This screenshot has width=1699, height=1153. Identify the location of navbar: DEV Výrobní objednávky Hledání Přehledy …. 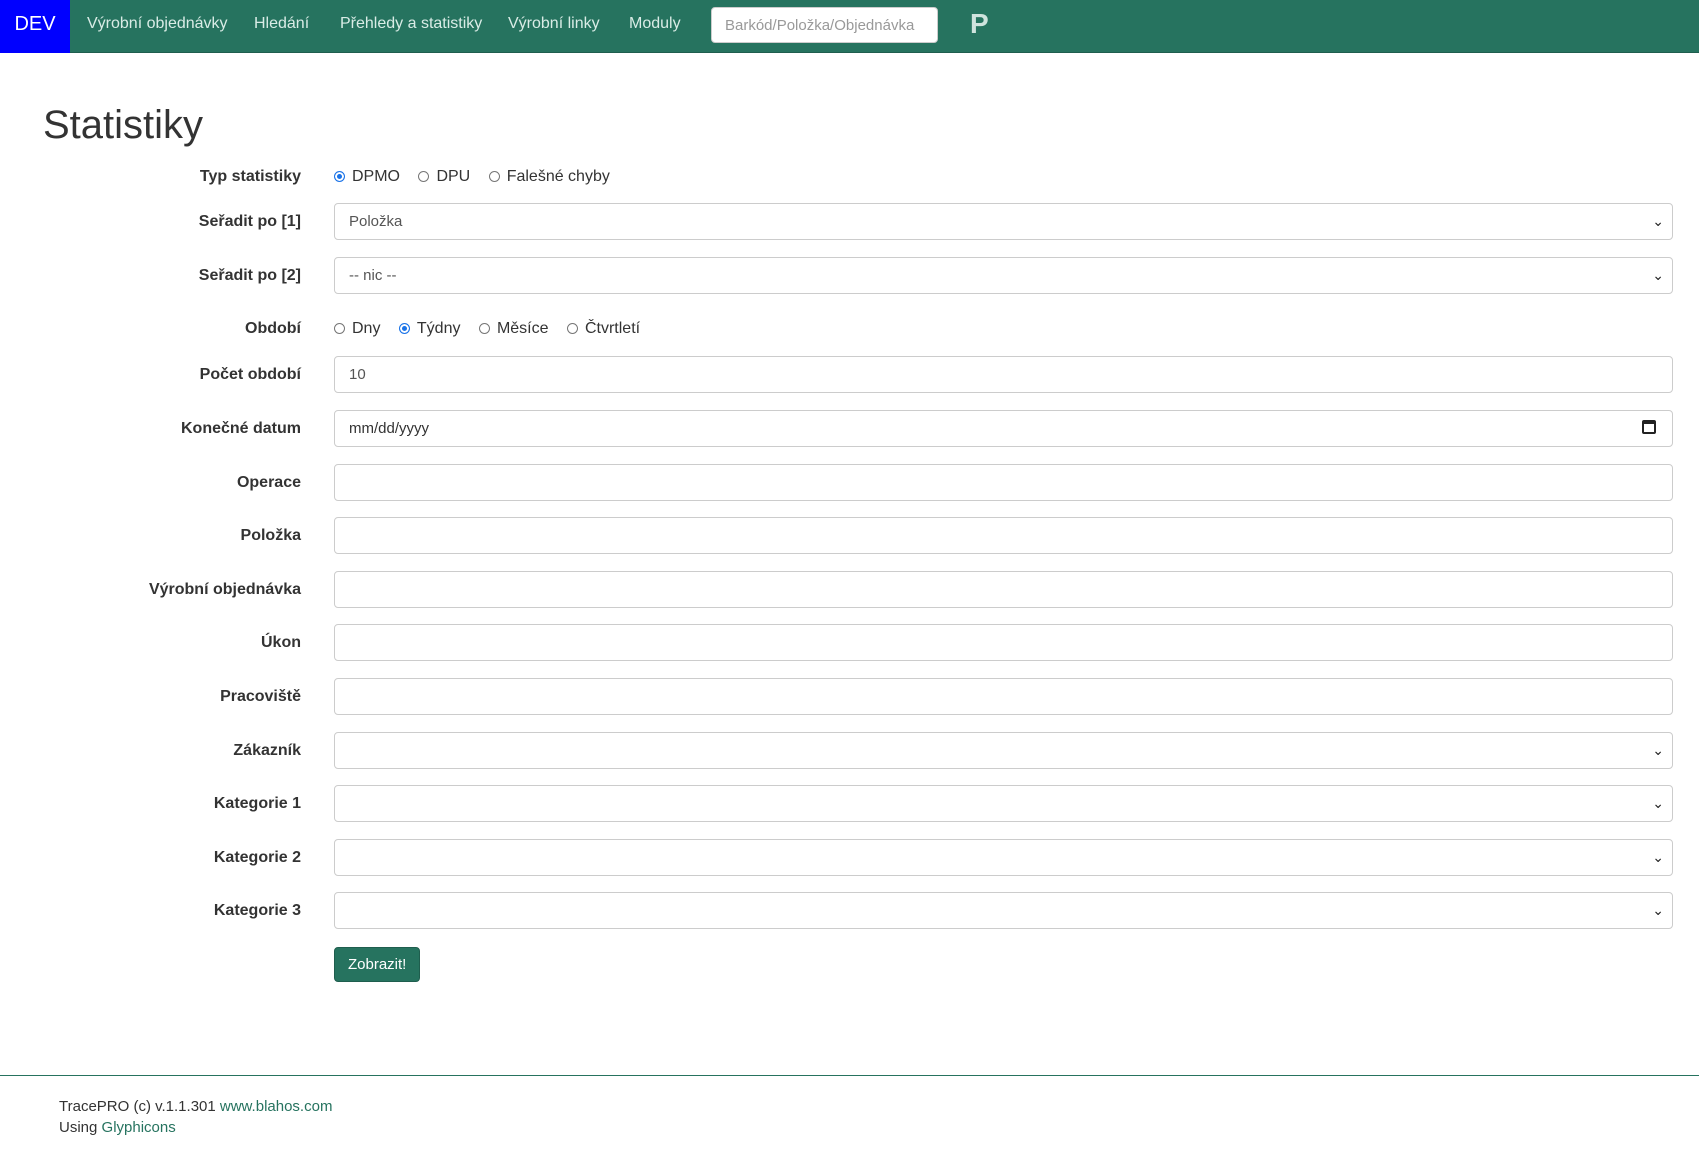
(849, 26).